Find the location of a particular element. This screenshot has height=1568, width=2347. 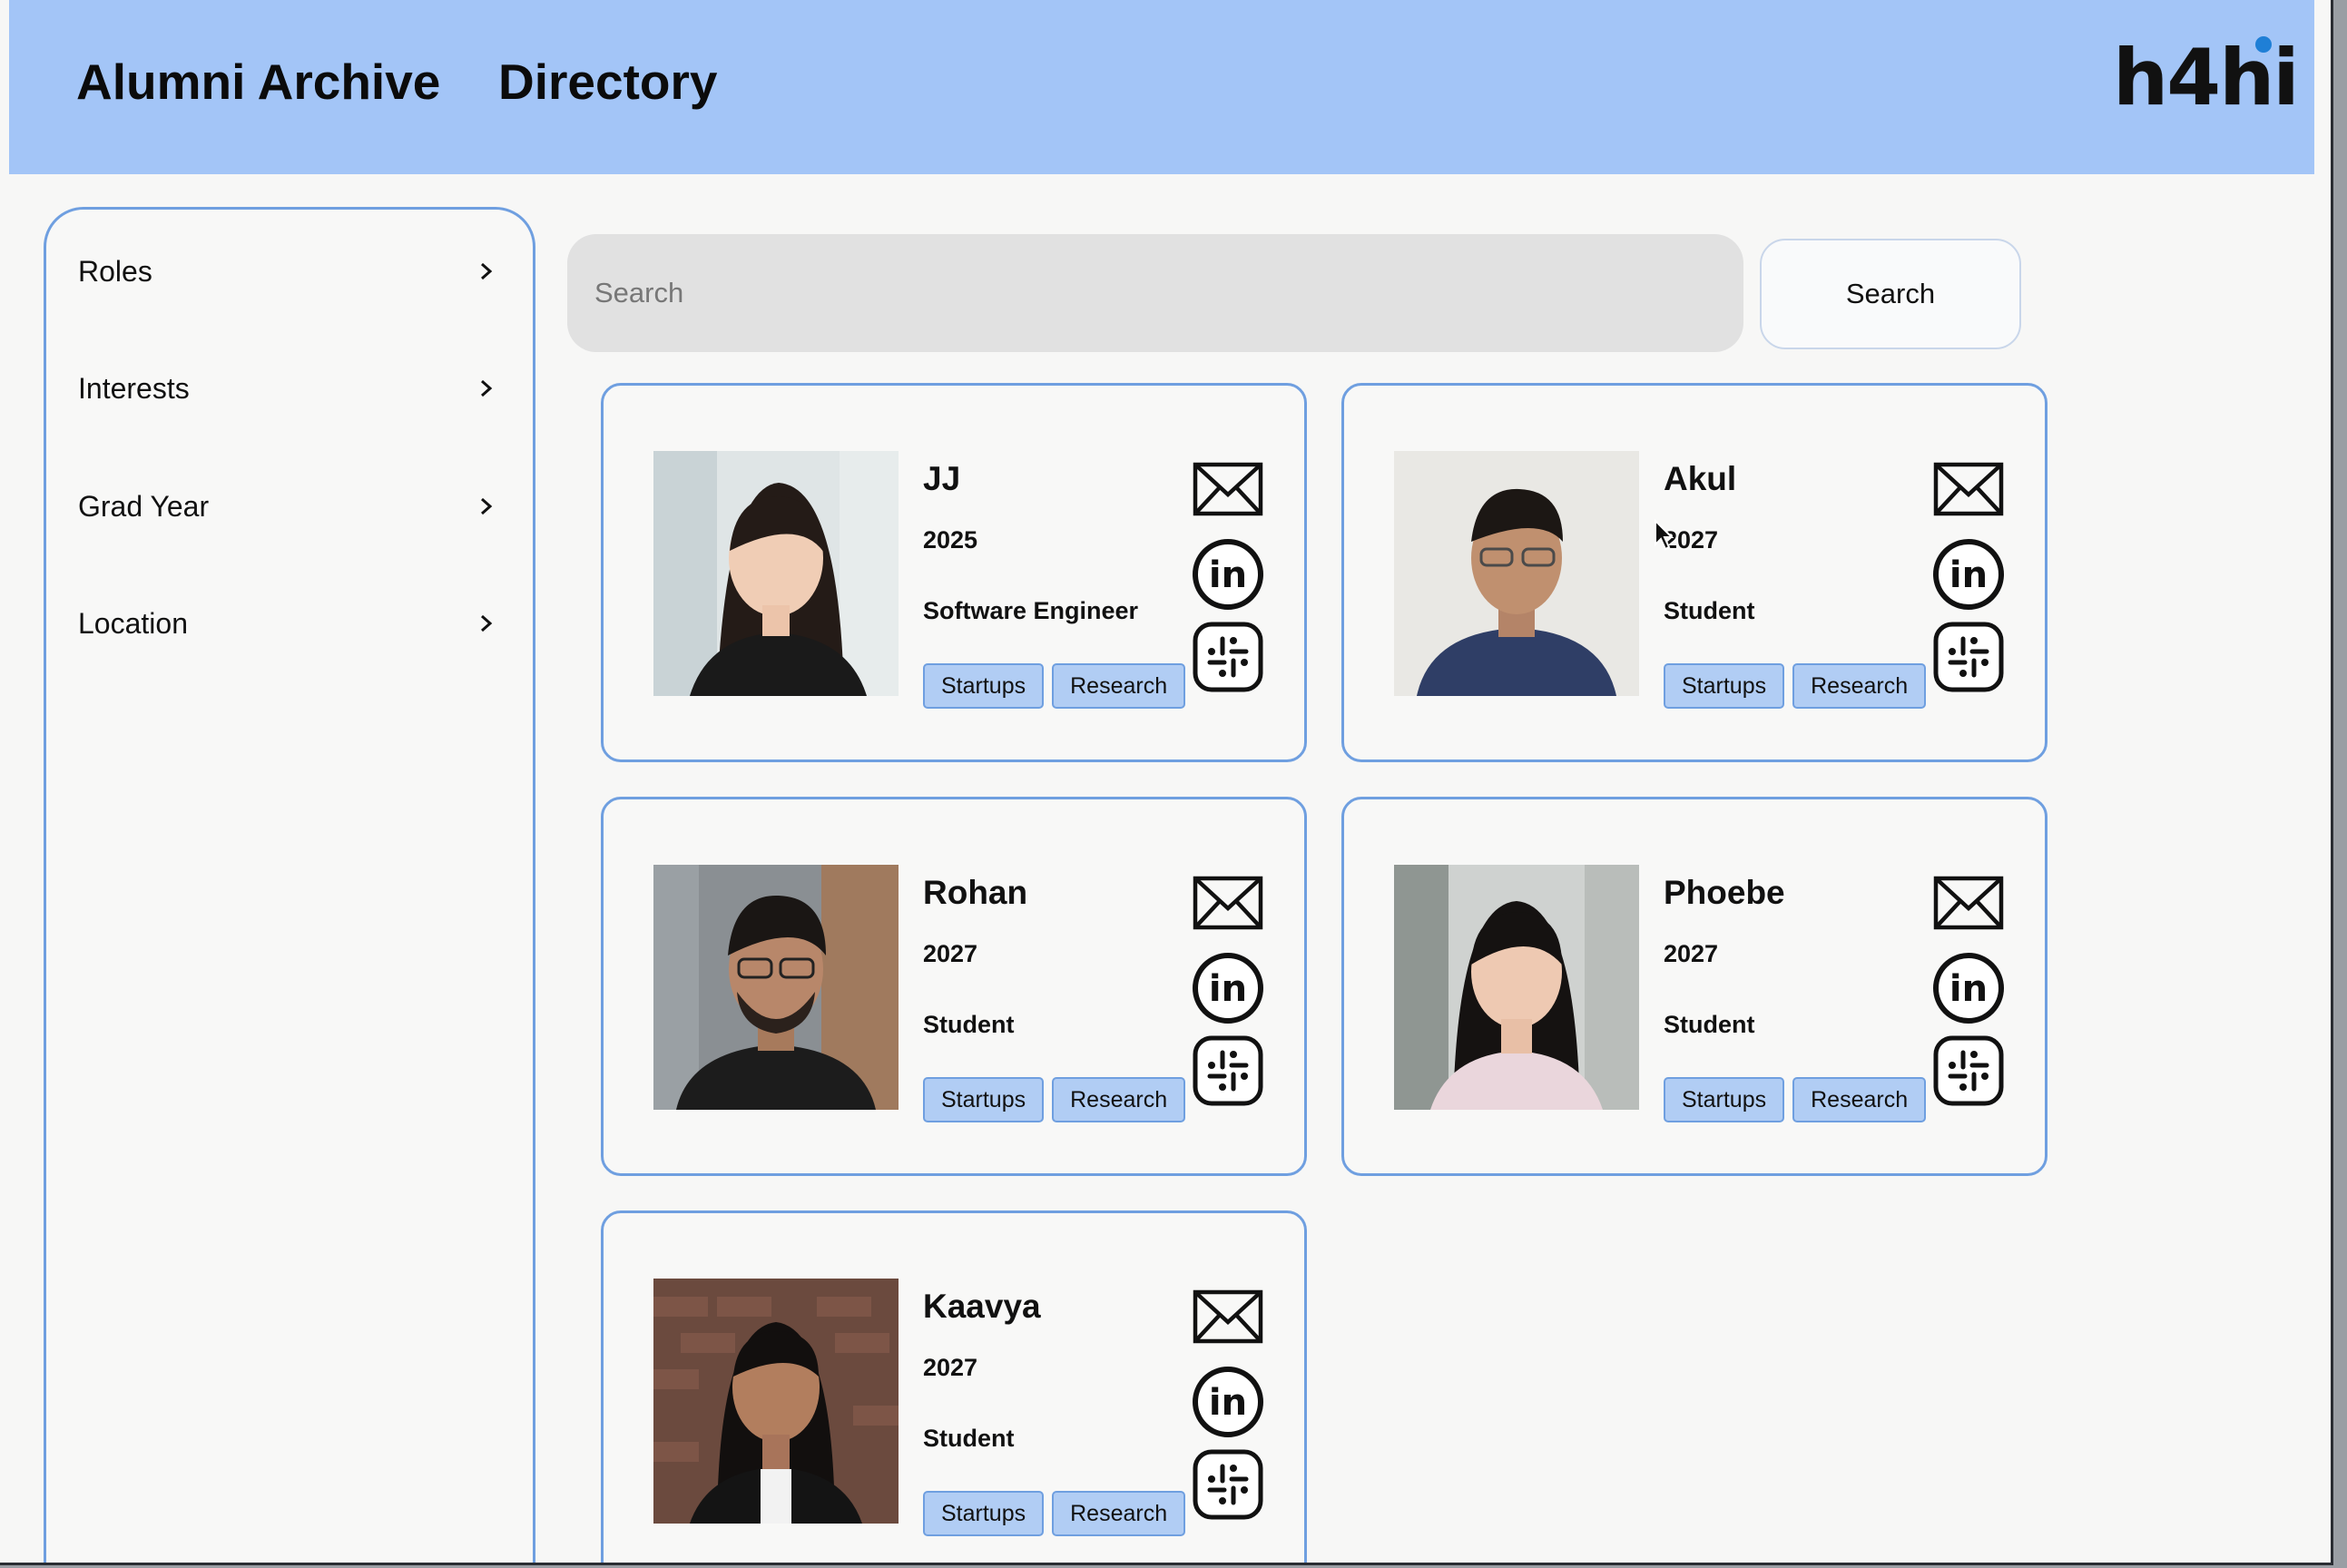

top-nav-bar: Alumni Archive Directory h4hi is located at coordinates (1162, 87).